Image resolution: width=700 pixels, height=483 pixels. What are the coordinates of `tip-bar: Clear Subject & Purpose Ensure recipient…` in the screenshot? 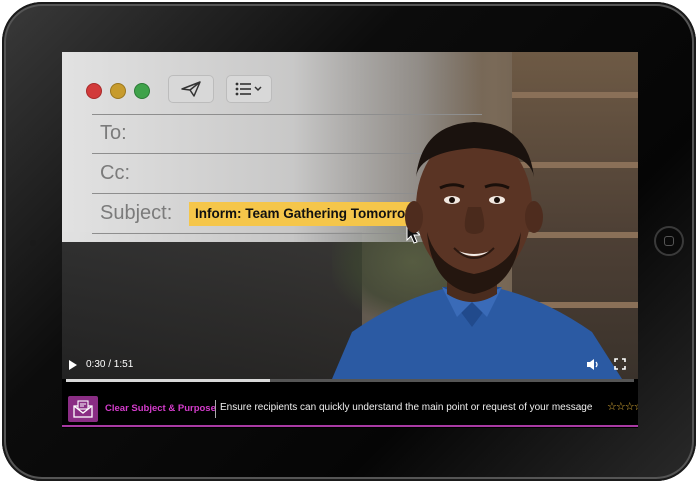 It's located at (350, 409).